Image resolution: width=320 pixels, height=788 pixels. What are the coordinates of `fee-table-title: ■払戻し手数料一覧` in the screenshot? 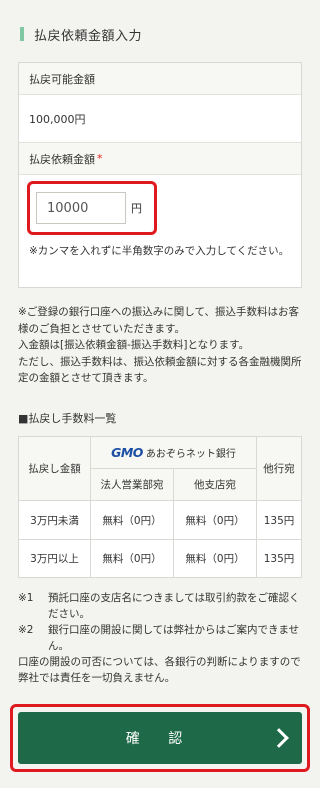 It's located at (67, 418).